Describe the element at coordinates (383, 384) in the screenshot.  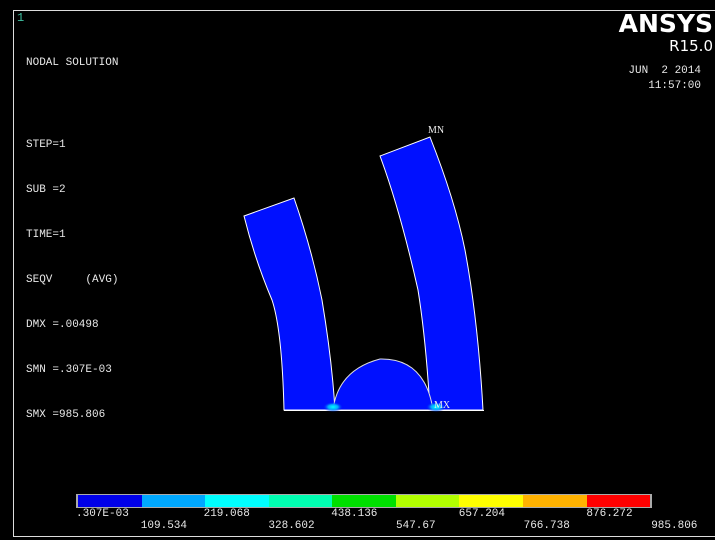
I see `dome` at that location.